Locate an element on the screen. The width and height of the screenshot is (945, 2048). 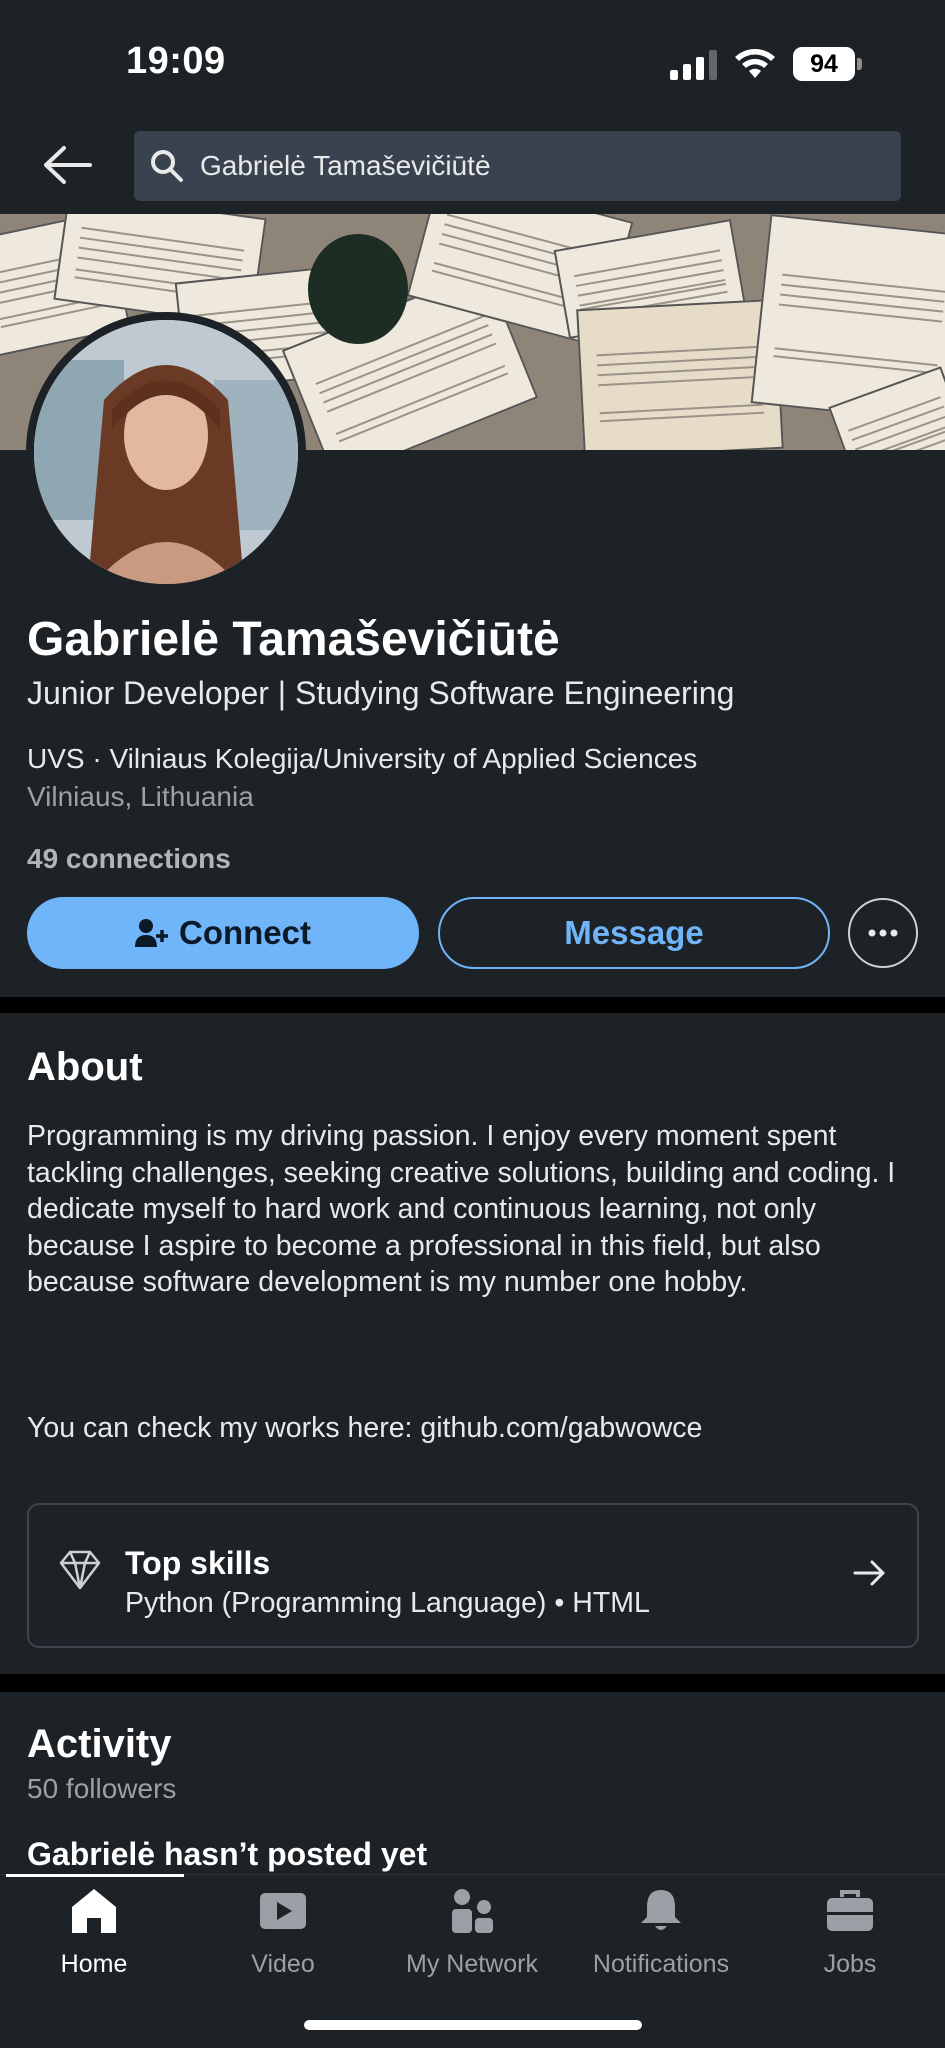
add-person-icon is located at coordinates (151, 933).